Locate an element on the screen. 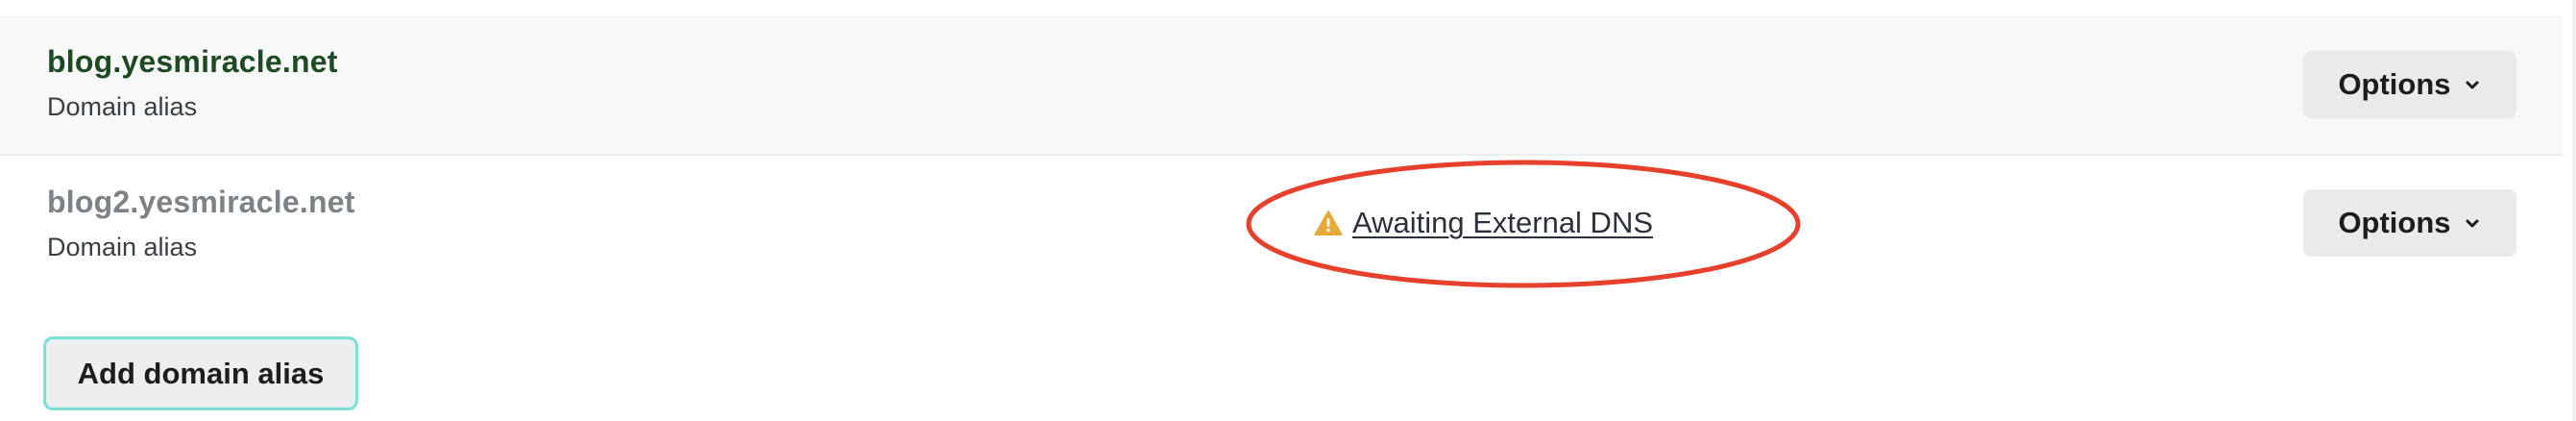 The height and width of the screenshot is (421, 2576). domain-name: blog2.yesmiracle.net is located at coordinates (201, 202).